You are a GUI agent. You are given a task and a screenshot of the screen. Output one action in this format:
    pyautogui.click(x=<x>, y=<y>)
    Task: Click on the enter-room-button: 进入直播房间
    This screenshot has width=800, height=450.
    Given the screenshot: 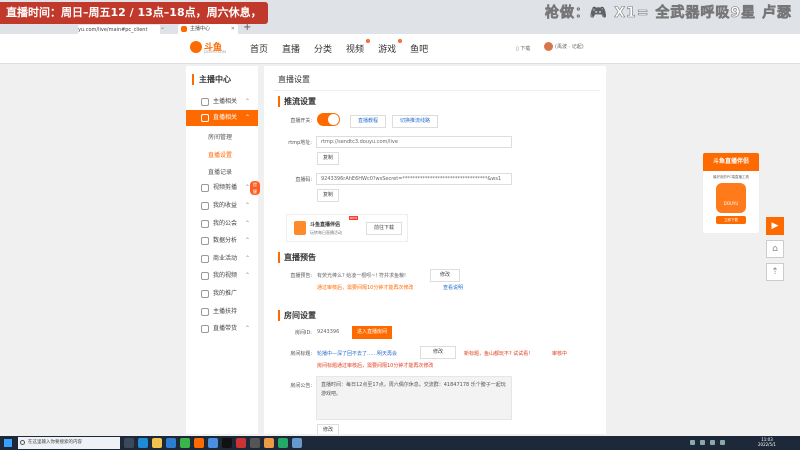 What is the action you would take?
    pyautogui.click(x=372, y=332)
    